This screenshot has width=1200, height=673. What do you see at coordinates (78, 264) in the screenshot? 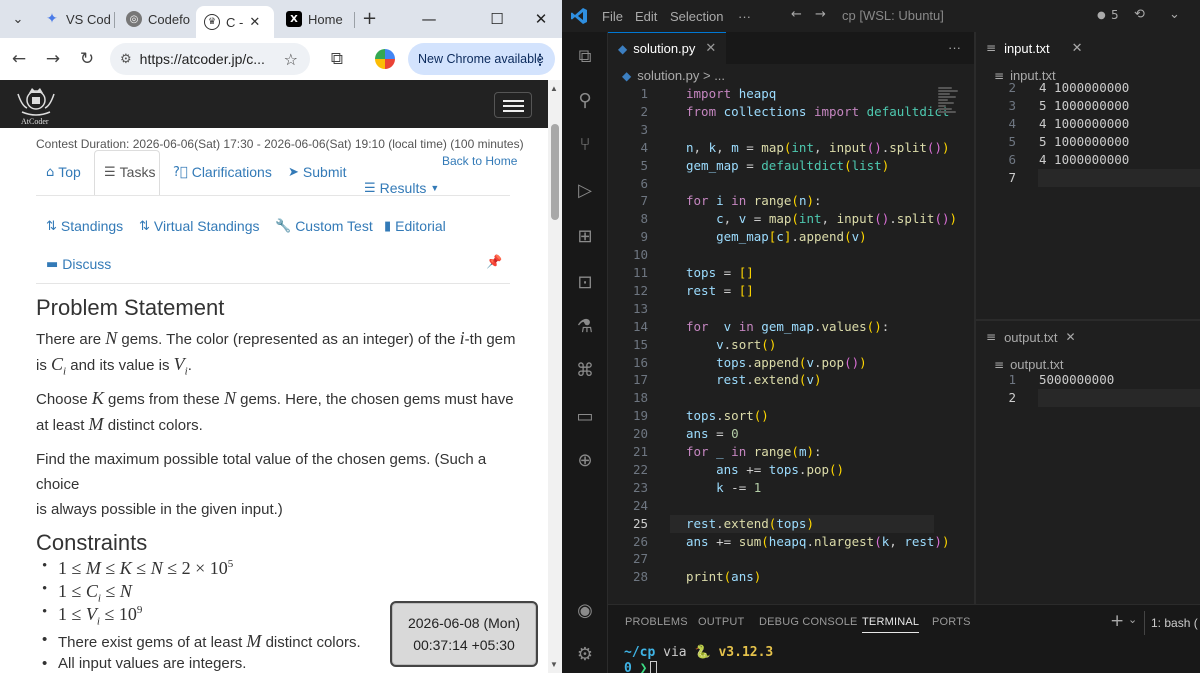
I see `nav-discuss: ▬ Discuss` at bounding box center [78, 264].